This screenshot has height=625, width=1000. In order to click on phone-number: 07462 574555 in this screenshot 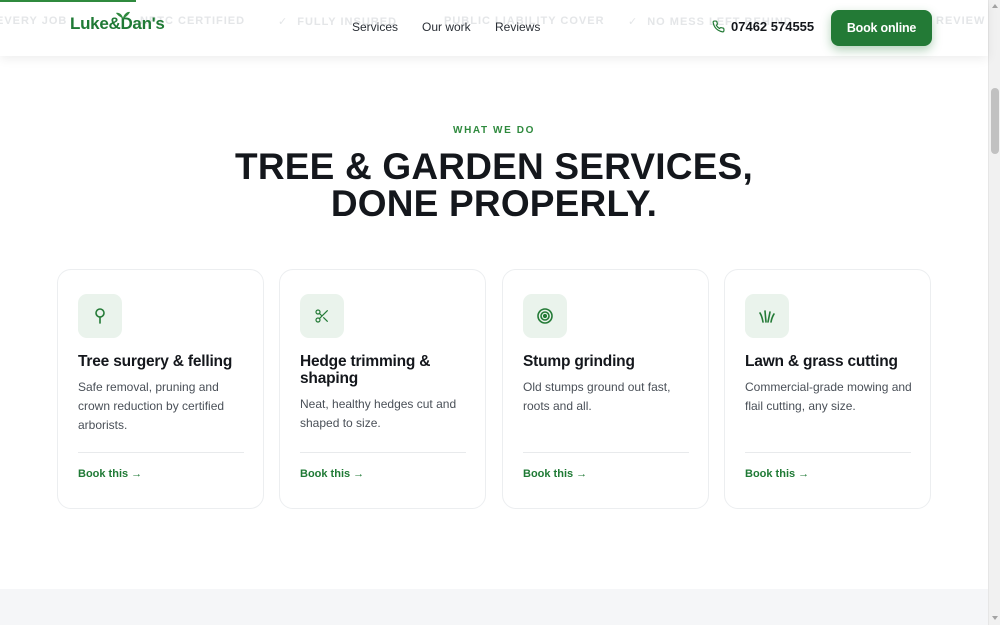, I will do `click(773, 26)`.